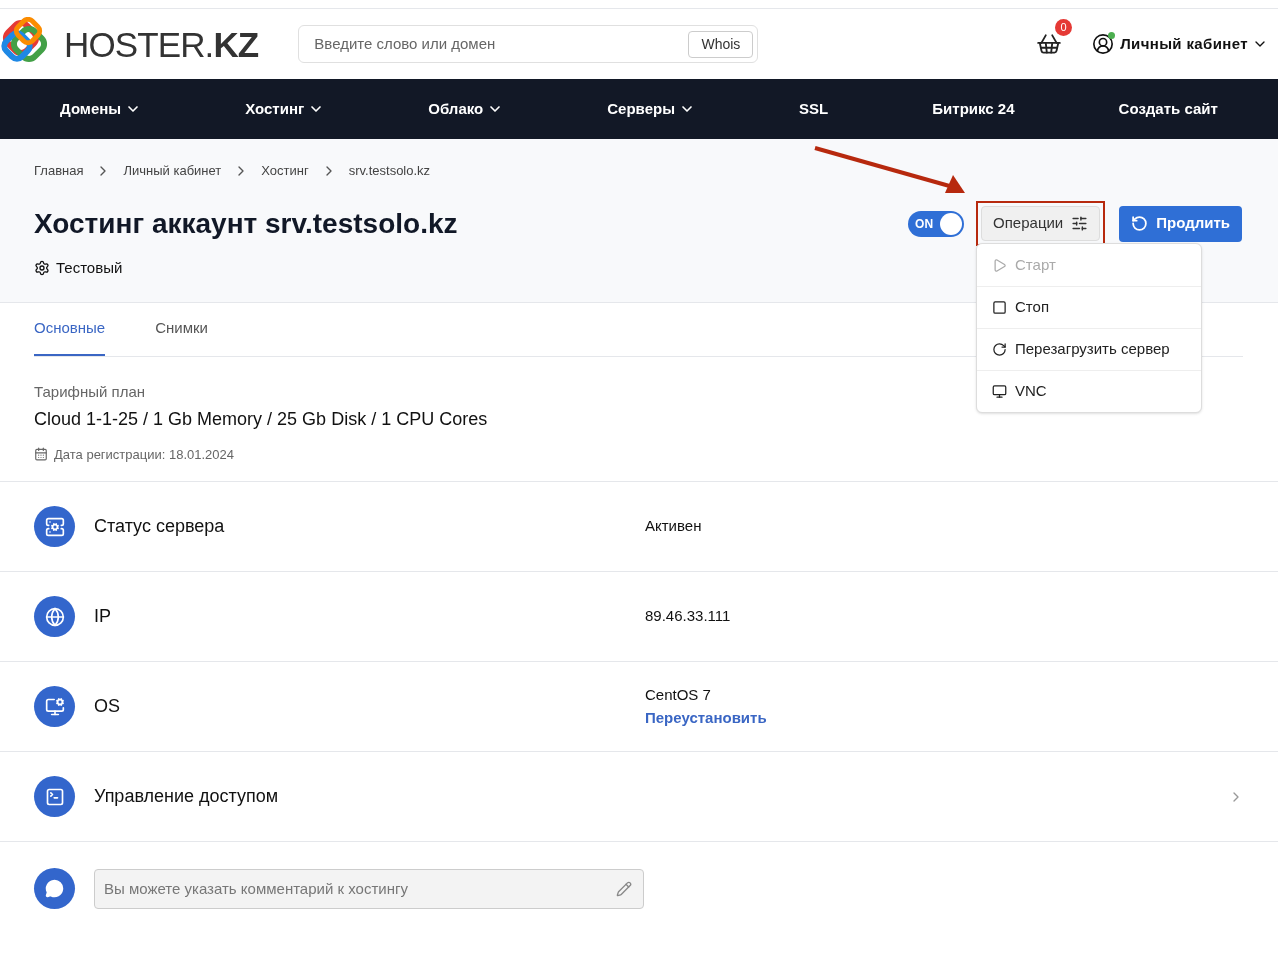 The width and height of the screenshot is (1278, 960). What do you see at coordinates (1049, 44) in the screenshot?
I see `cart-icon` at bounding box center [1049, 44].